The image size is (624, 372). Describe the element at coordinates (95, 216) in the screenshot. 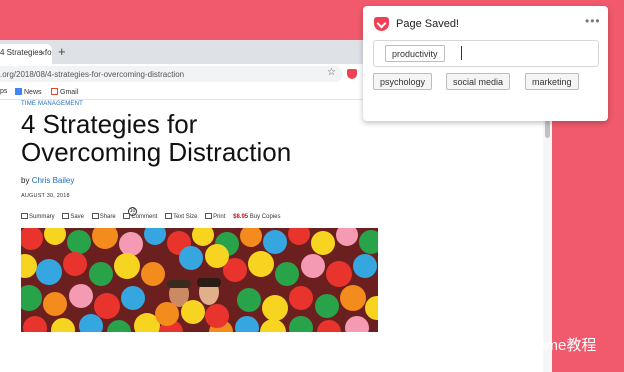

I see `share-icon` at that location.